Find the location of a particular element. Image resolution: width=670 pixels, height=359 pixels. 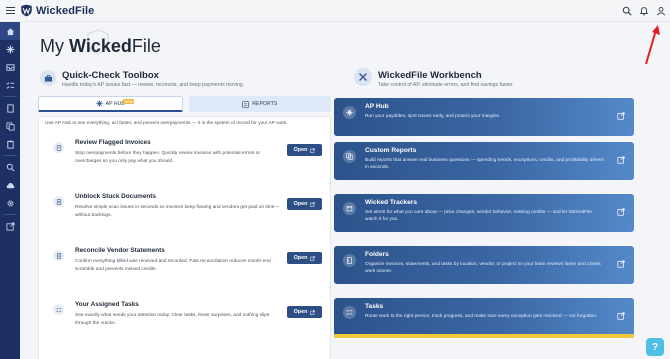

toolbox-icon is located at coordinates (48, 78).